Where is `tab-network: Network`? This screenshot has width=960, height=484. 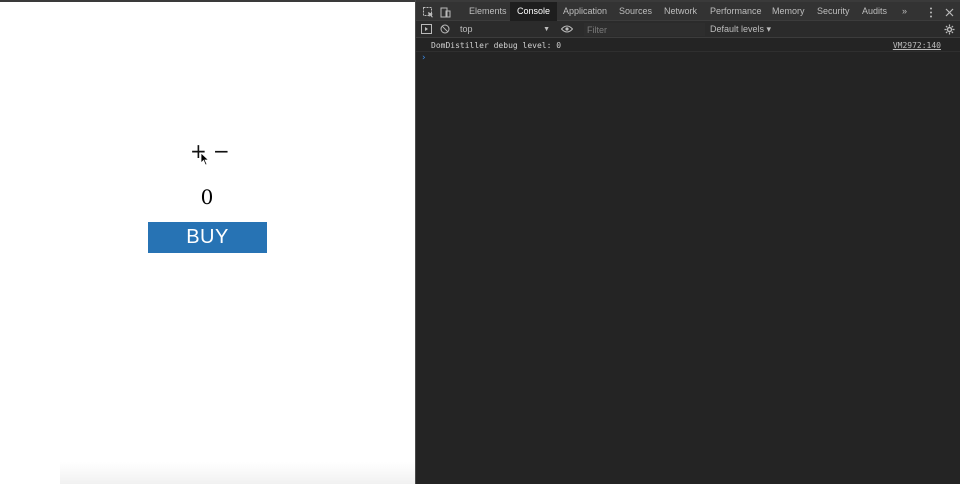
tab-network: Network is located at coordinates (680, 11).